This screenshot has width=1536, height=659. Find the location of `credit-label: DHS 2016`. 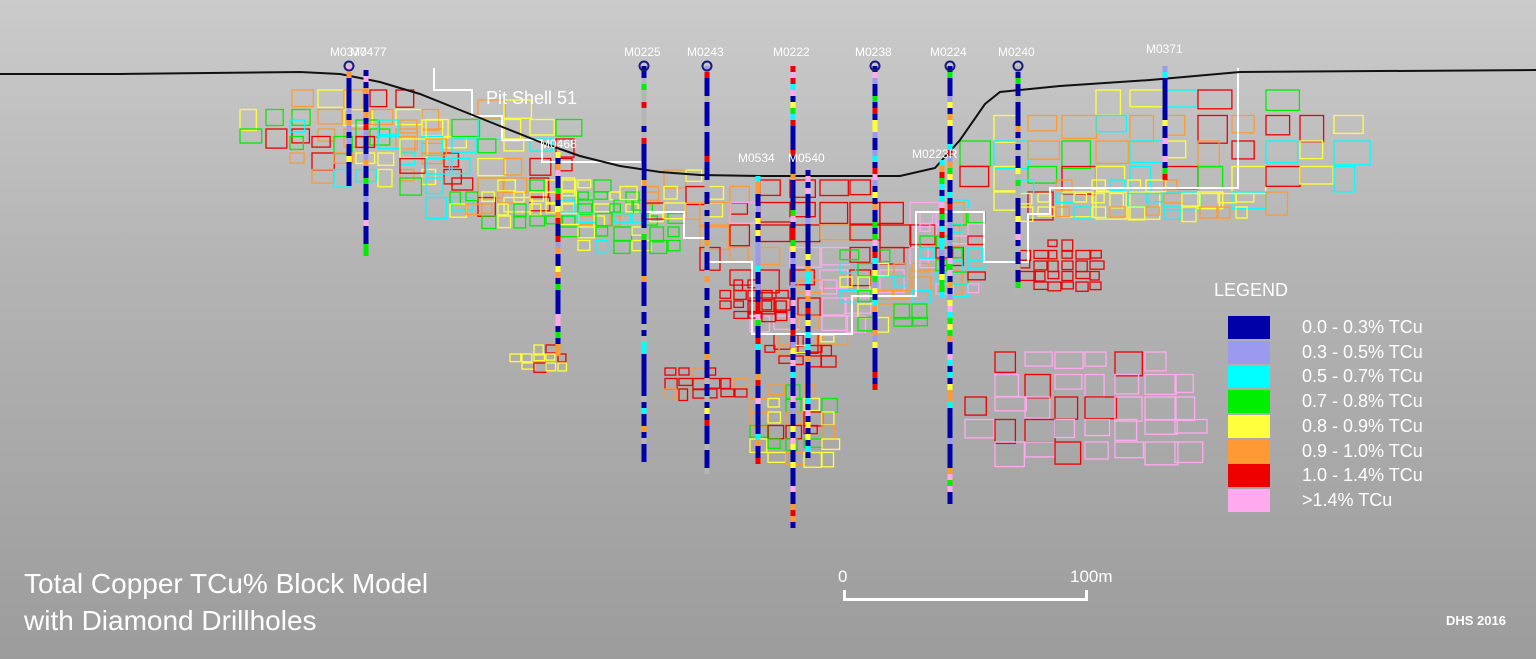

credit-label: DHS 2016 is located at coordinates (1476, 620).